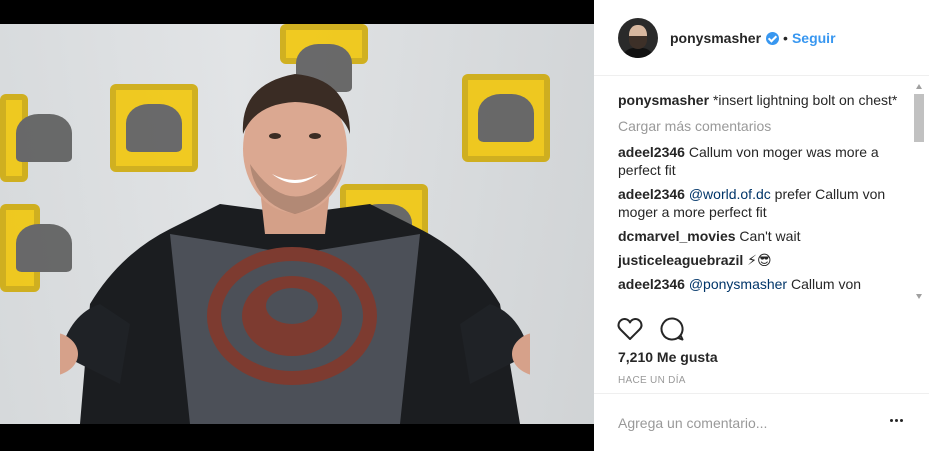 The height and width of the screenshot is (451, 929). Describe the element at coordinates (919, 86) in the screenshot. I see `scroll-up-icon` at that location.